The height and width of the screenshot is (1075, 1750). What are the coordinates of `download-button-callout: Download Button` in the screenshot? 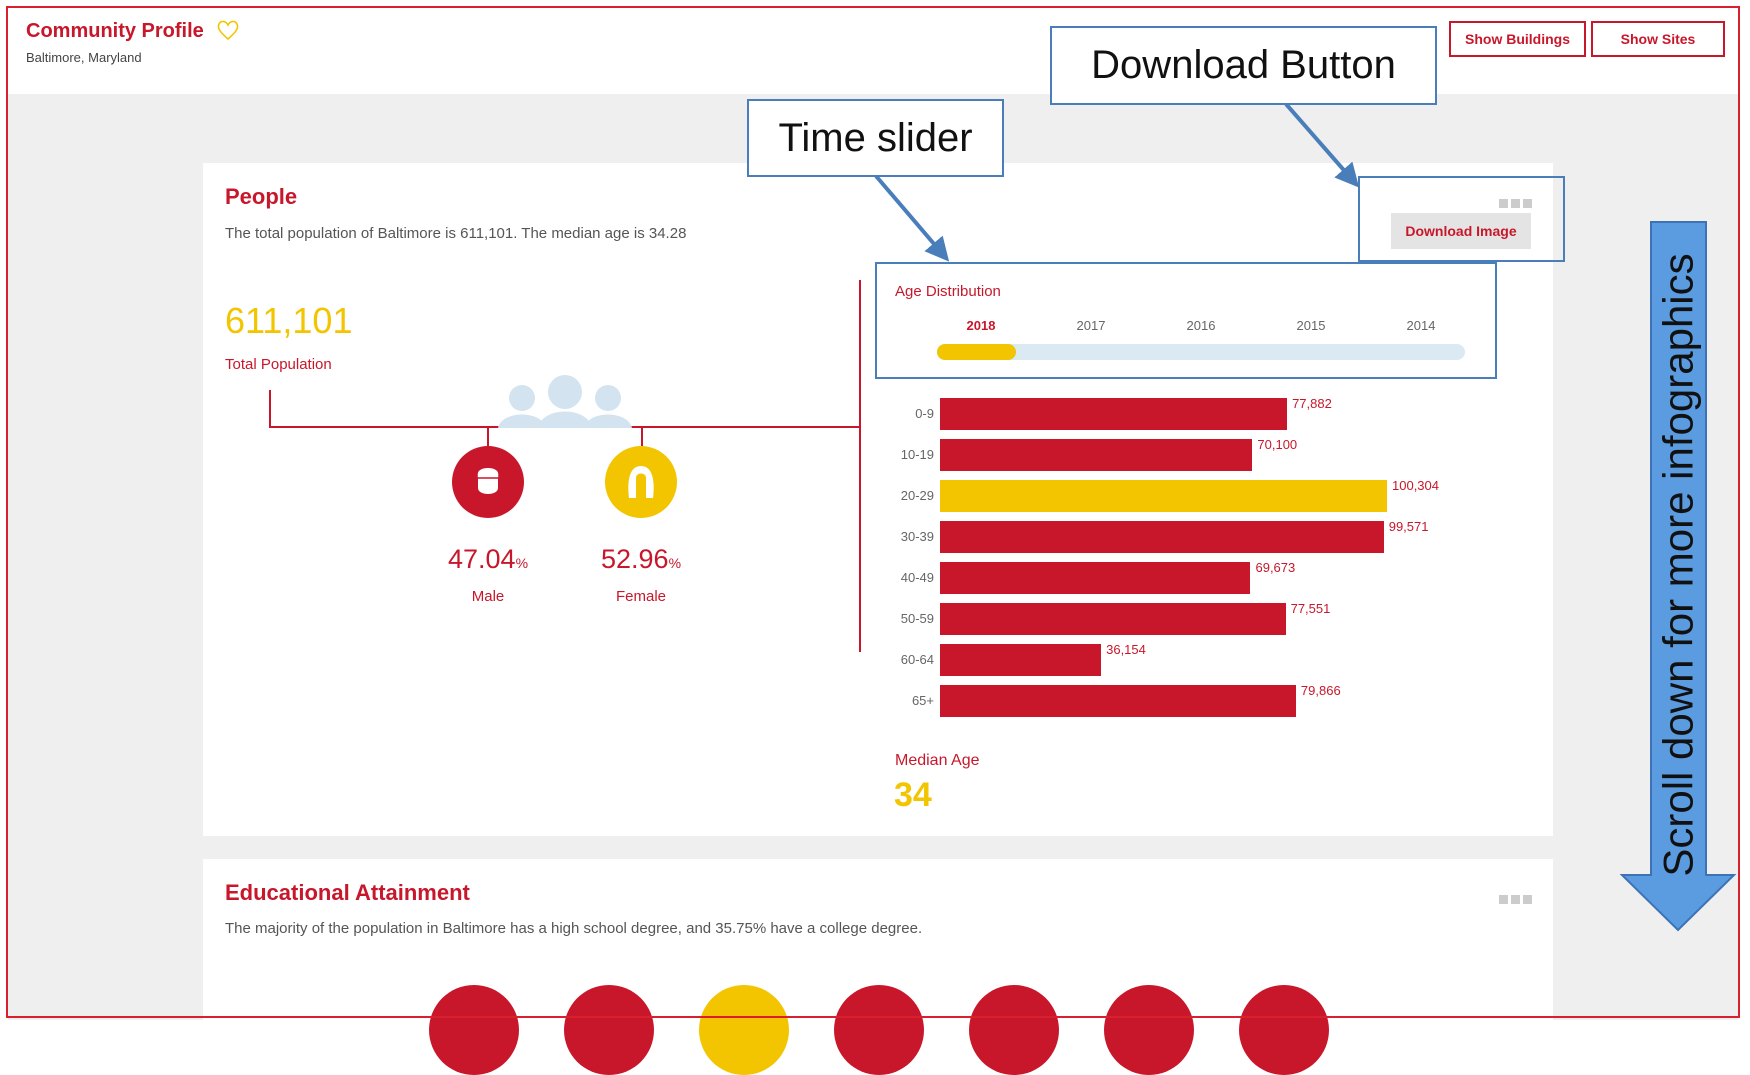 It's located at (1243, 65).